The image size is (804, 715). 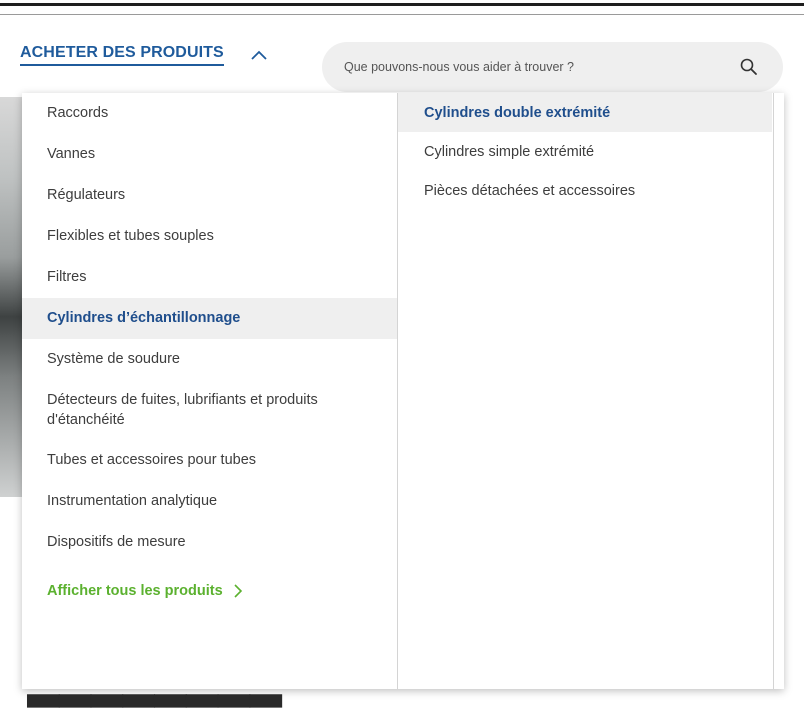 What do you see at coordinates (749, 67) in the screenshot?
I see `search-icon` at bounding box center [749, 67].